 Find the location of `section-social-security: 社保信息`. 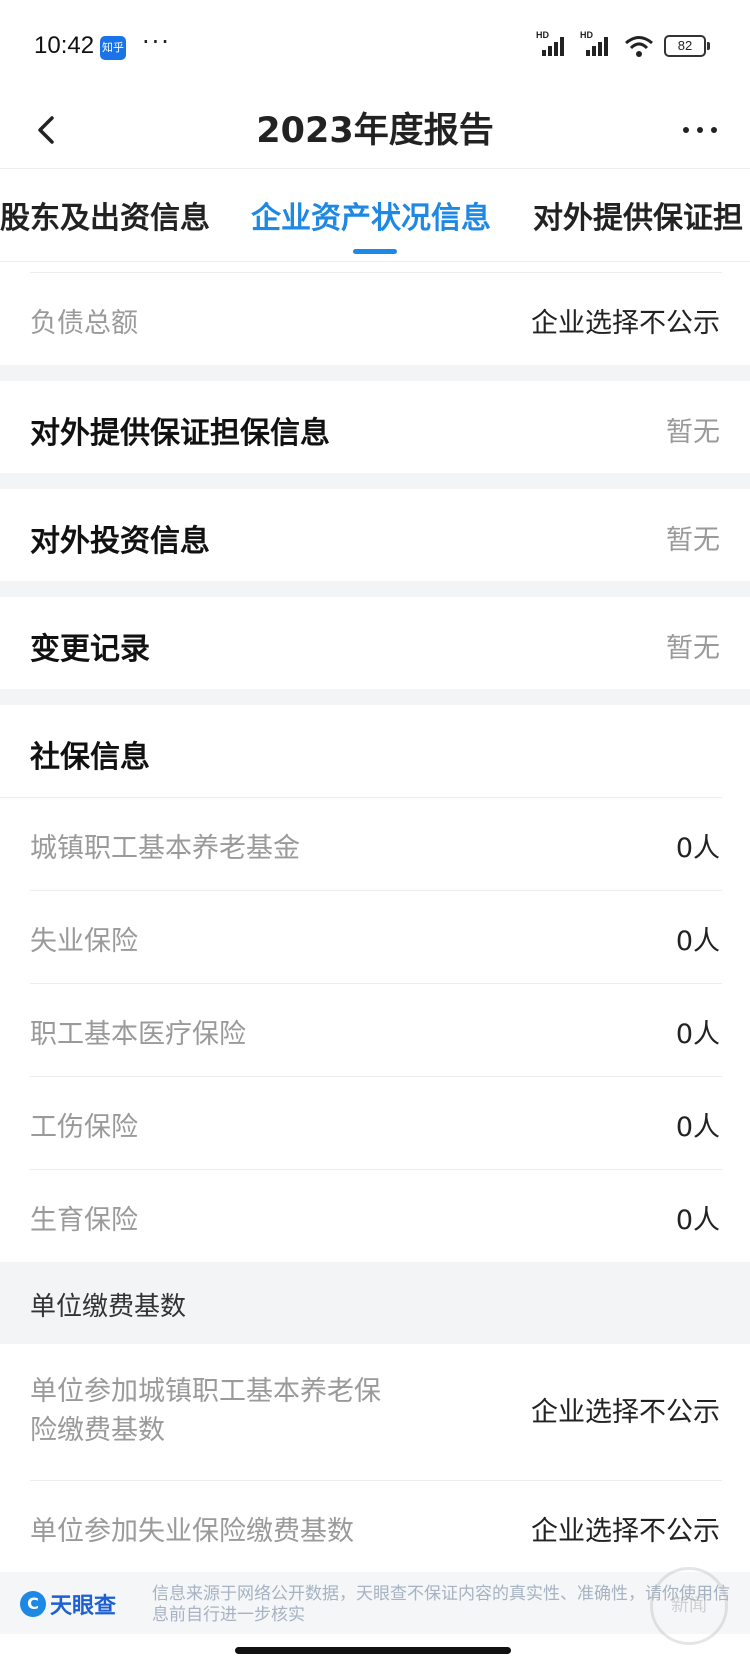

section-social-security: 社保信息 is located at coordinates (375, 751).